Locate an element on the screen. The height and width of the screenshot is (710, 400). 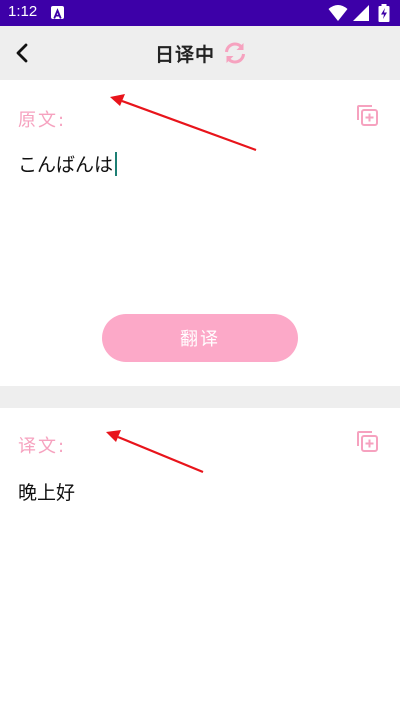
sync-icon is located at coordinates (235, 53).